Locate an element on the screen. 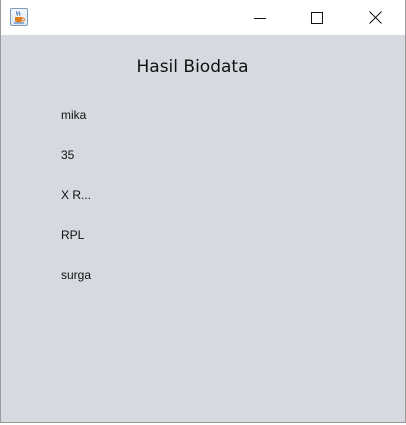  minimize-button is located at coordinates (260, 17).